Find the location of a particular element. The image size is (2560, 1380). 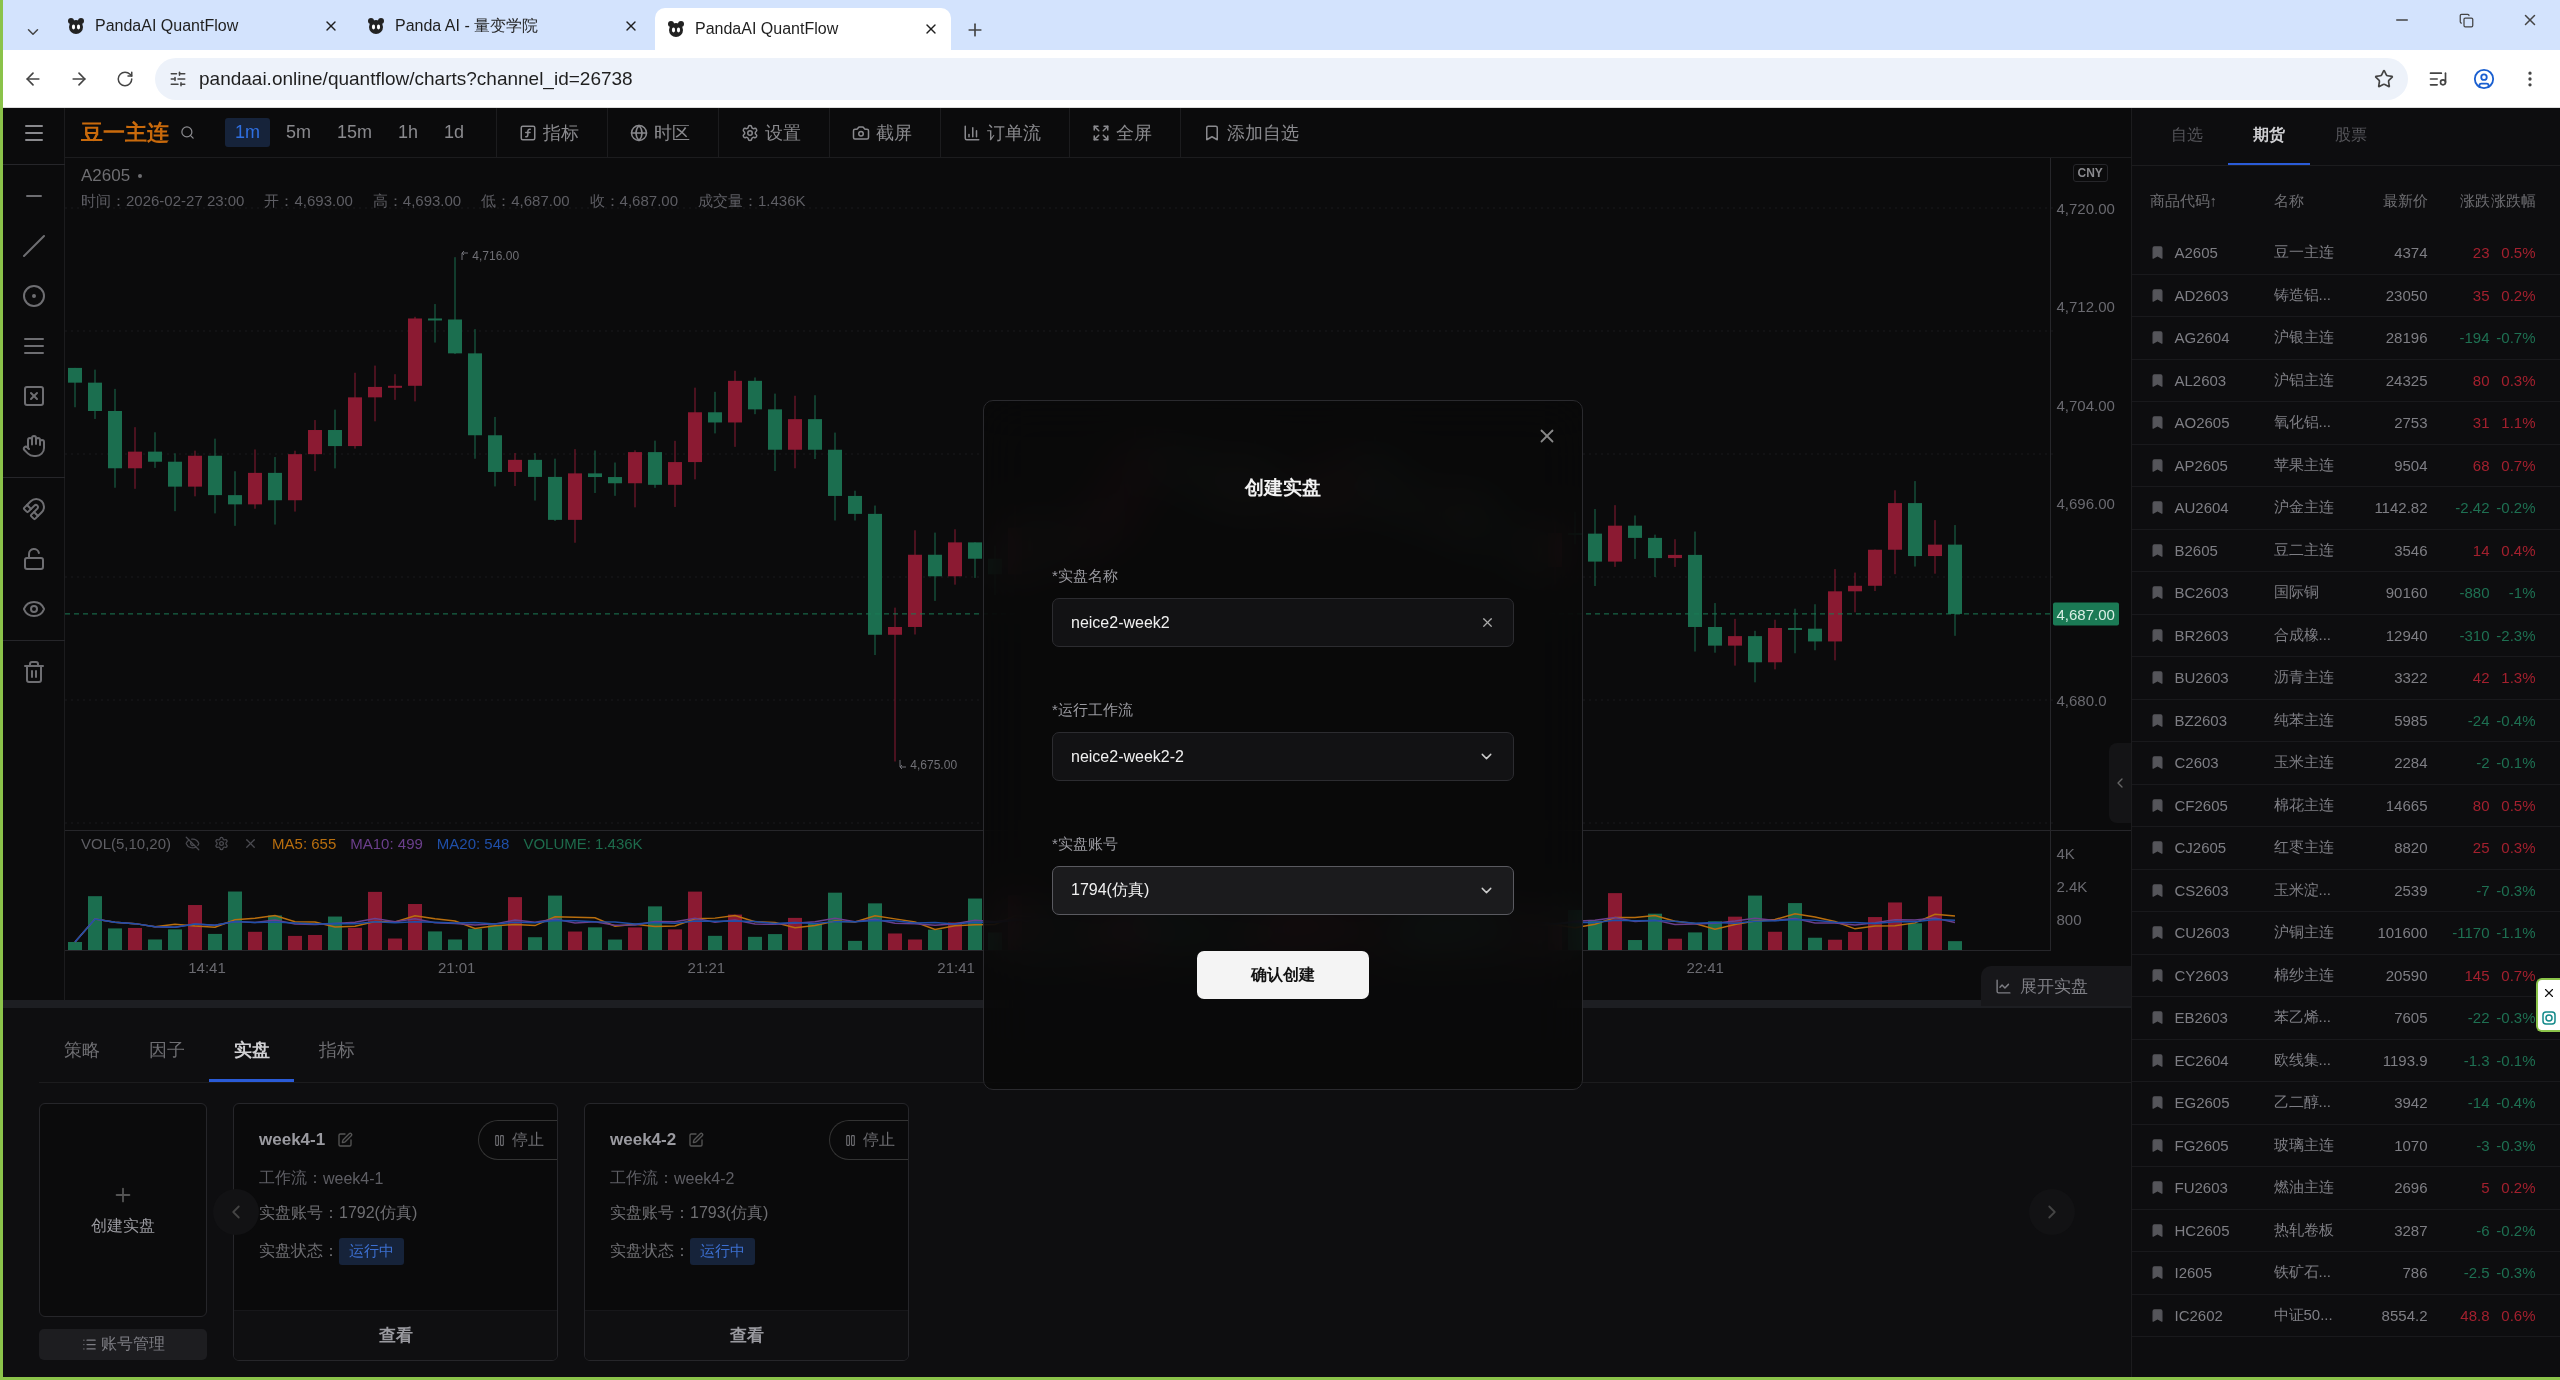

toolbar-button: 截屏 is located at coordinates (882, 132).